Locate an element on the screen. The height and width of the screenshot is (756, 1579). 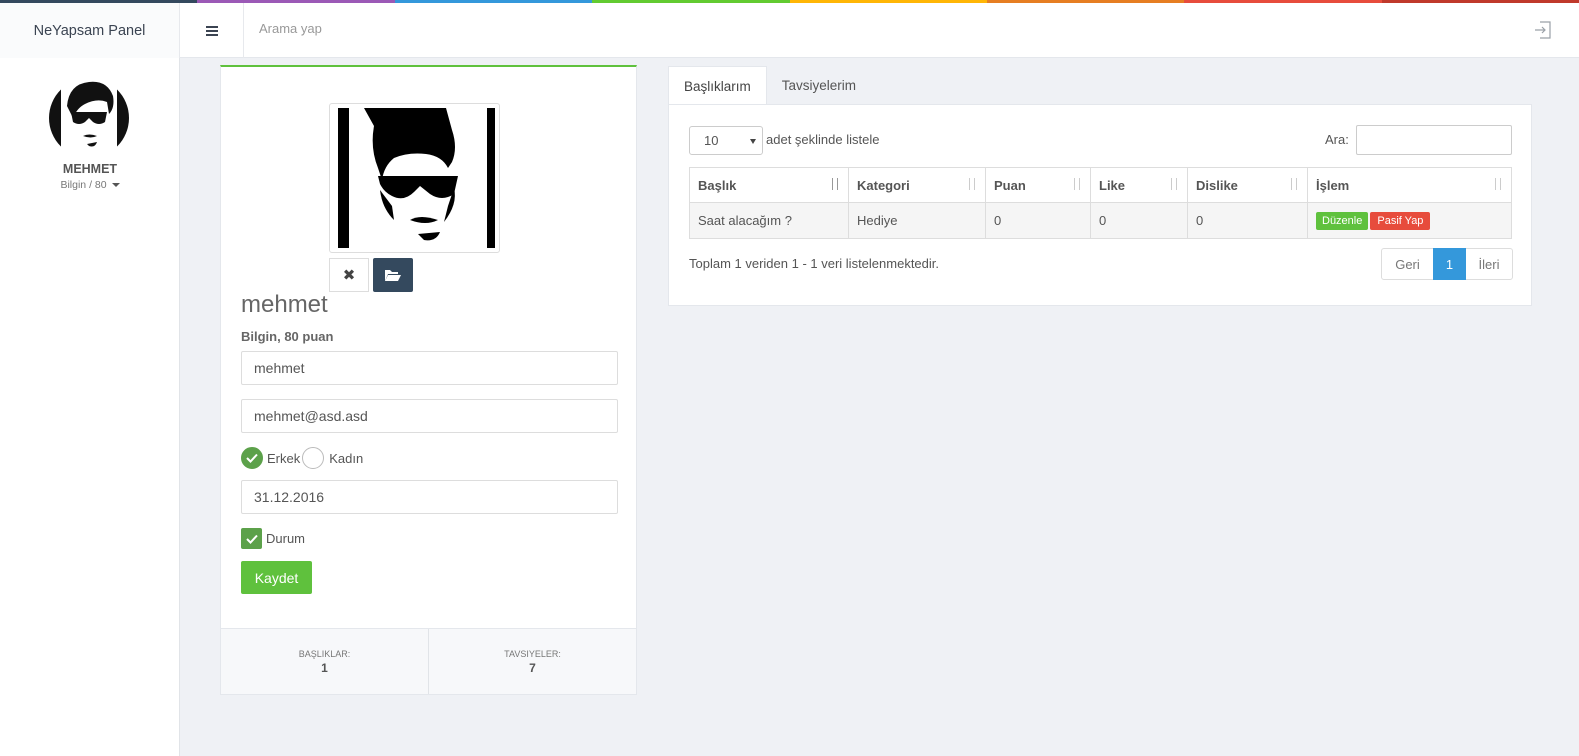
cell-puan: 0 is located at coordinates (1038, 220).